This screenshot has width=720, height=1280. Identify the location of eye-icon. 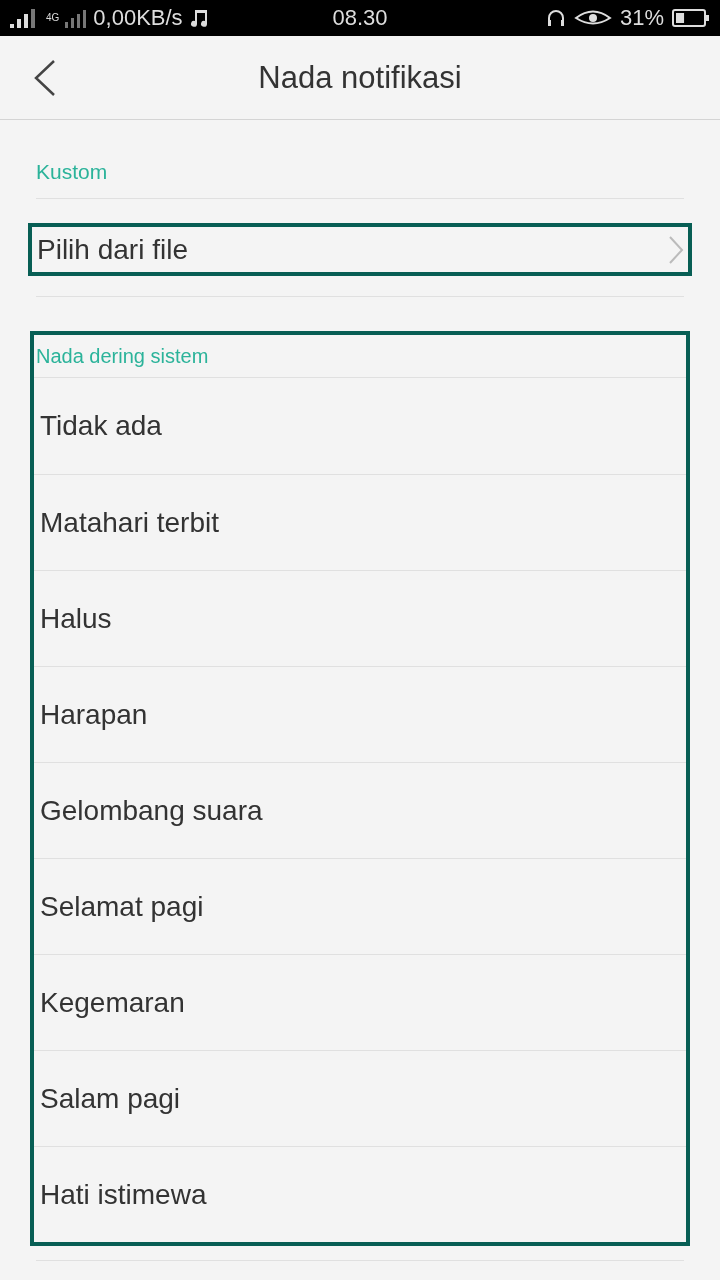
(592, 18).